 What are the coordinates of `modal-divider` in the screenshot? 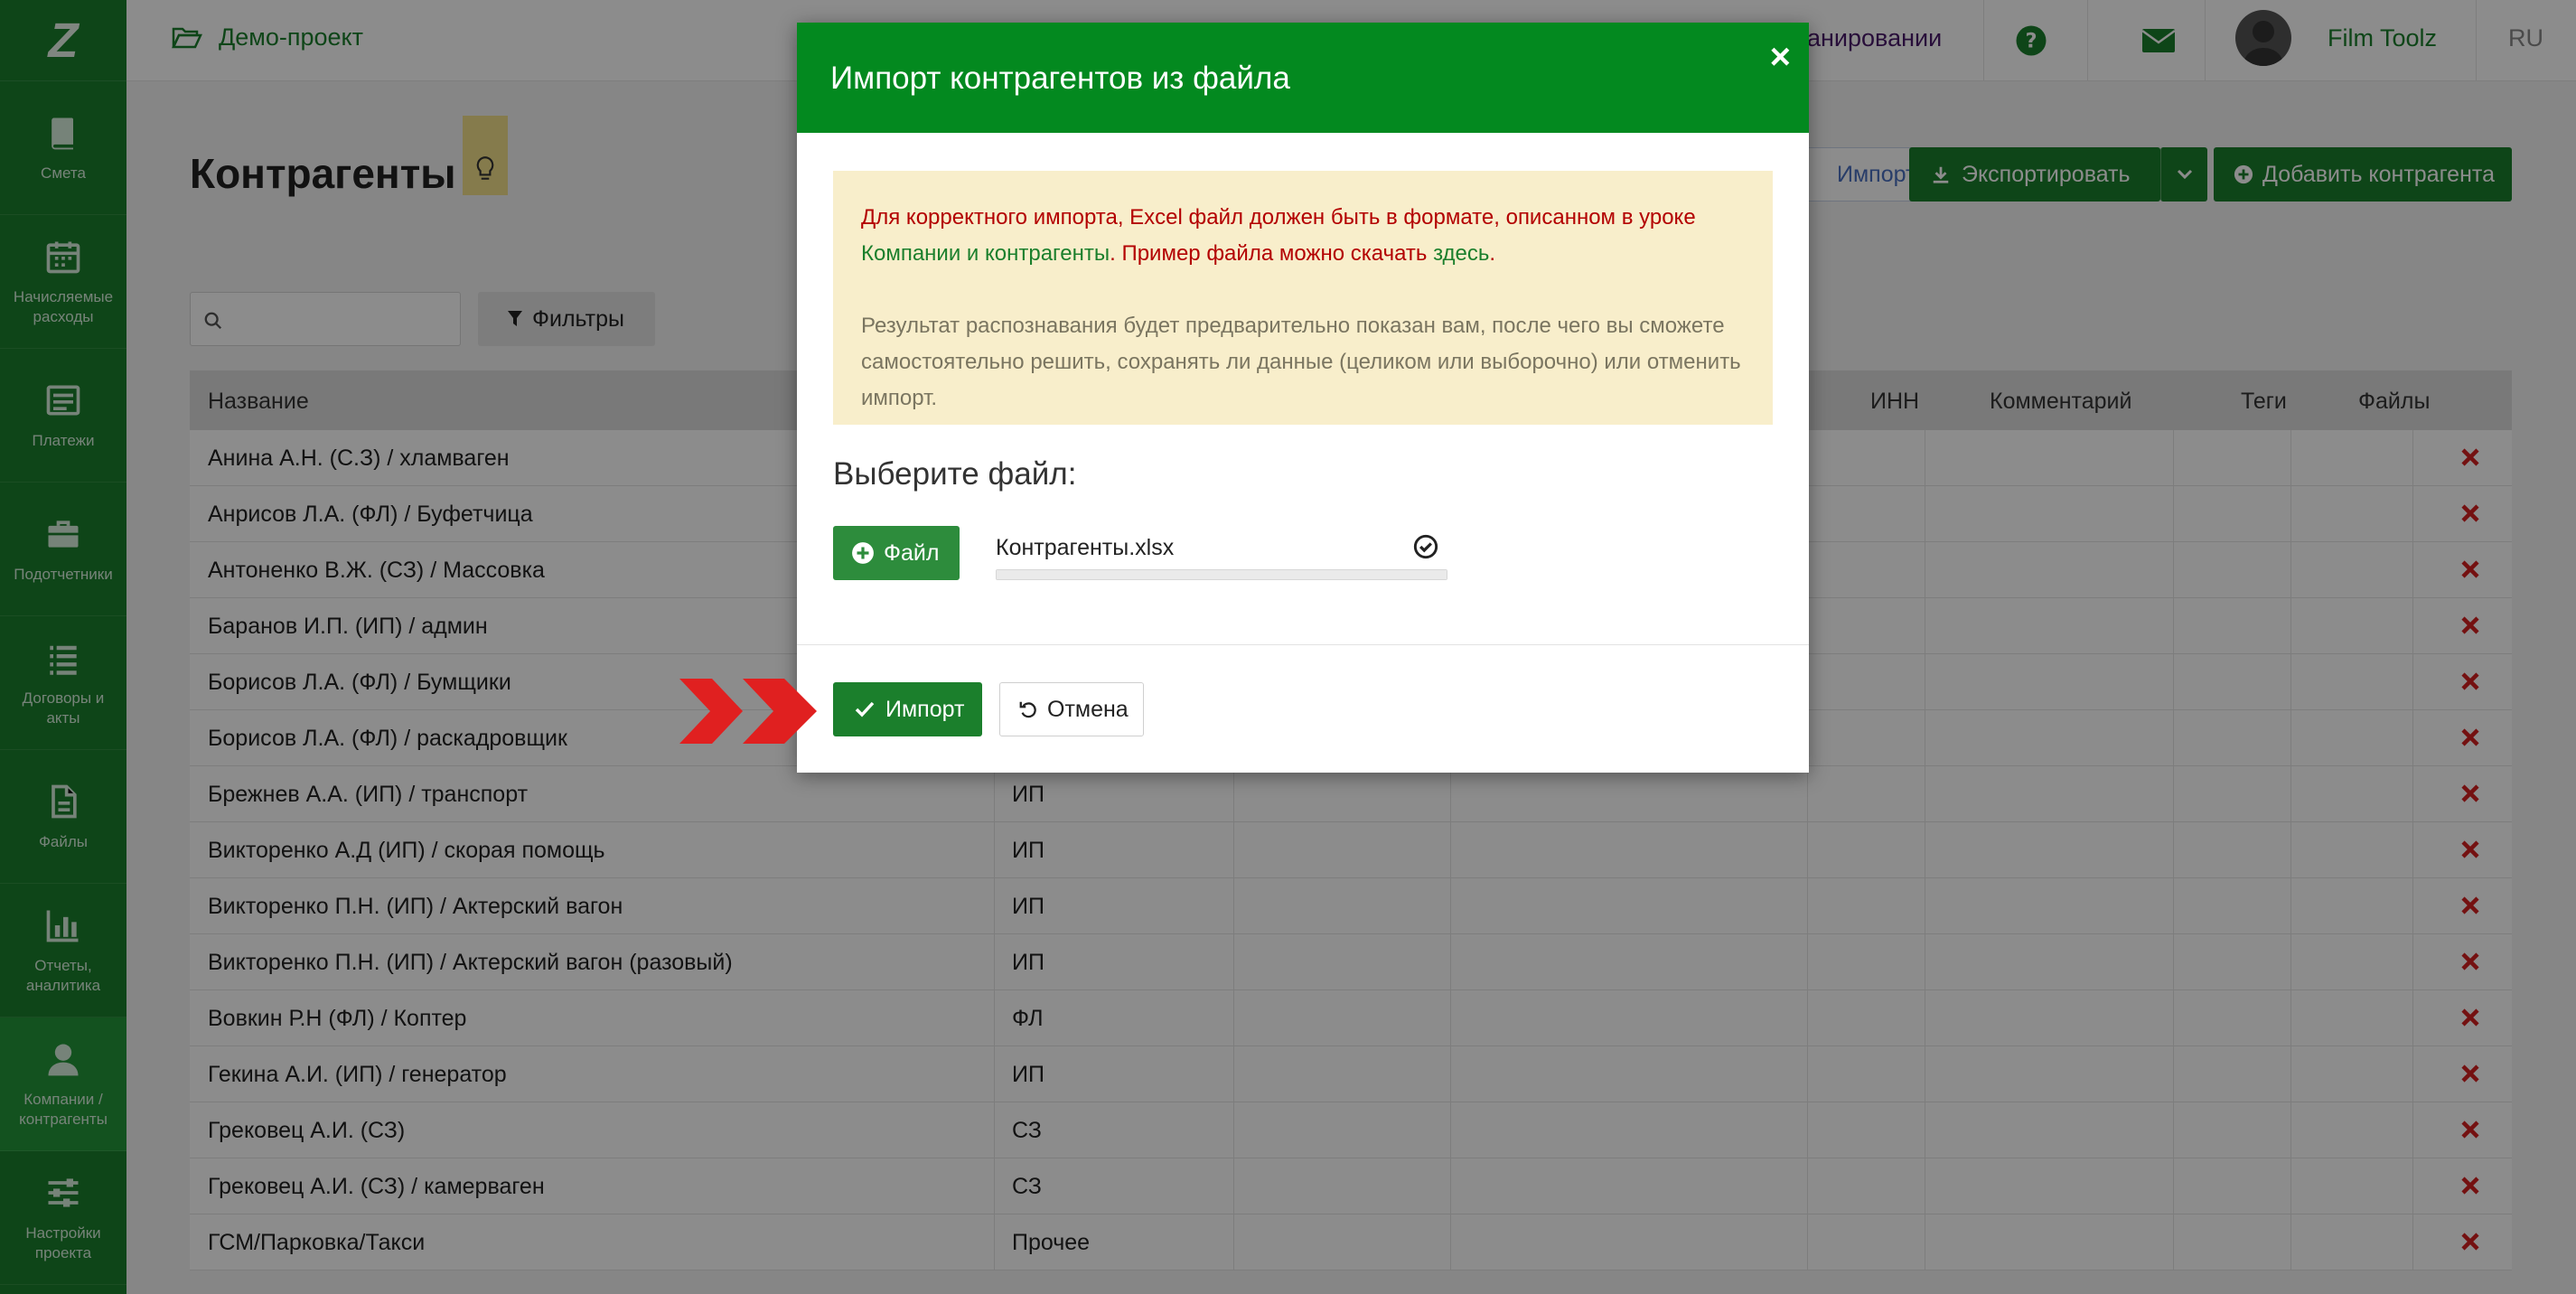 It's located at (1303, 645).